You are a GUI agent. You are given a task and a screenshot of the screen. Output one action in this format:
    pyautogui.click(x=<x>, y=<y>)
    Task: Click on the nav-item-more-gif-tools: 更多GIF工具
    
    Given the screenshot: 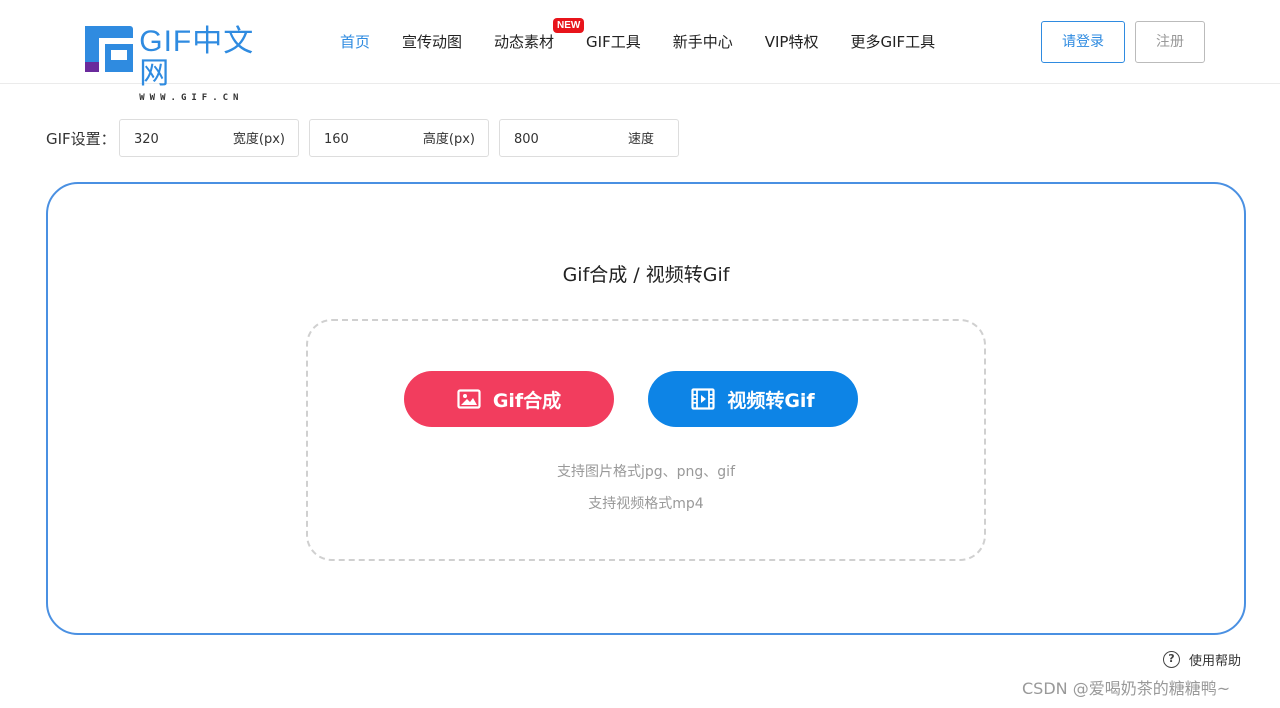 What is the action you would take?
    pyautogui.click(x=892, y=42)
    